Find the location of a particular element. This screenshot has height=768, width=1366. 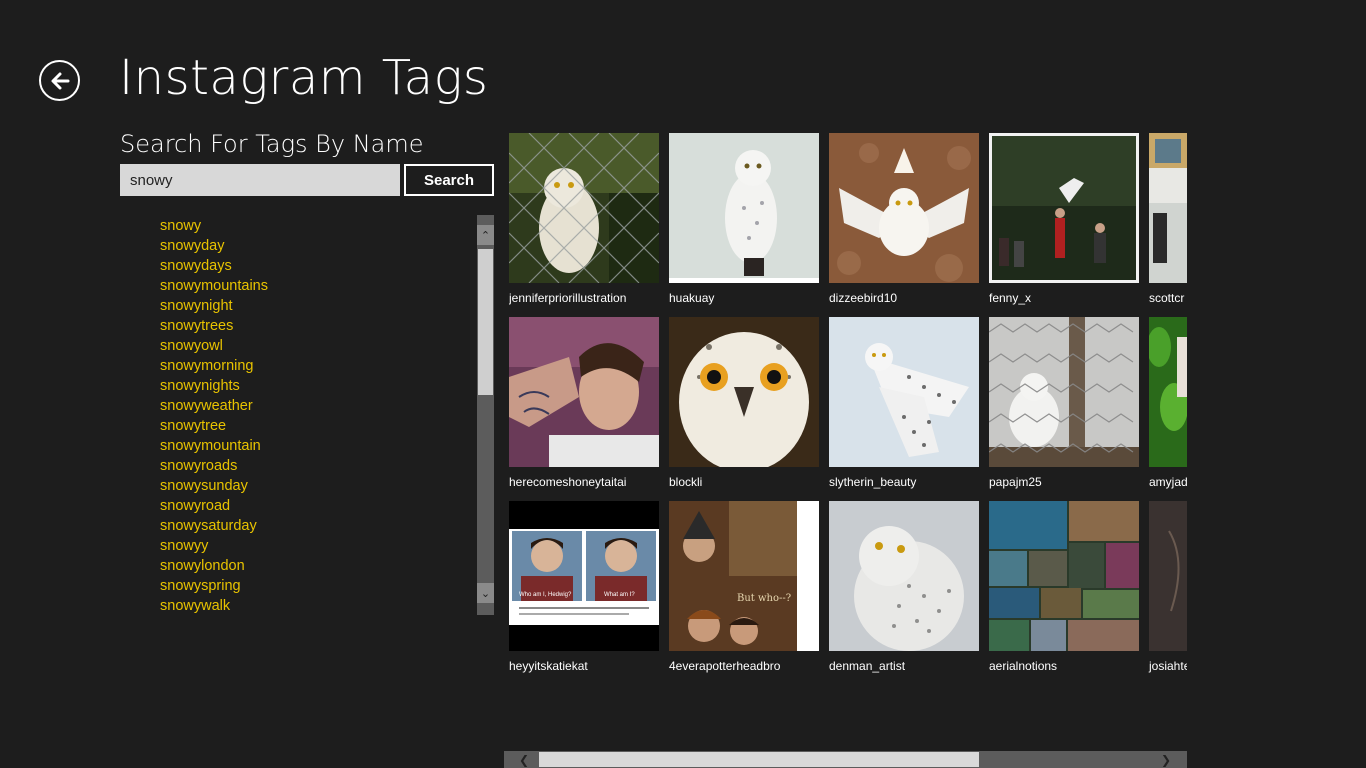

photo-tile: Who am I, Hedwig? What am I? is located at coordinates (584, 576).